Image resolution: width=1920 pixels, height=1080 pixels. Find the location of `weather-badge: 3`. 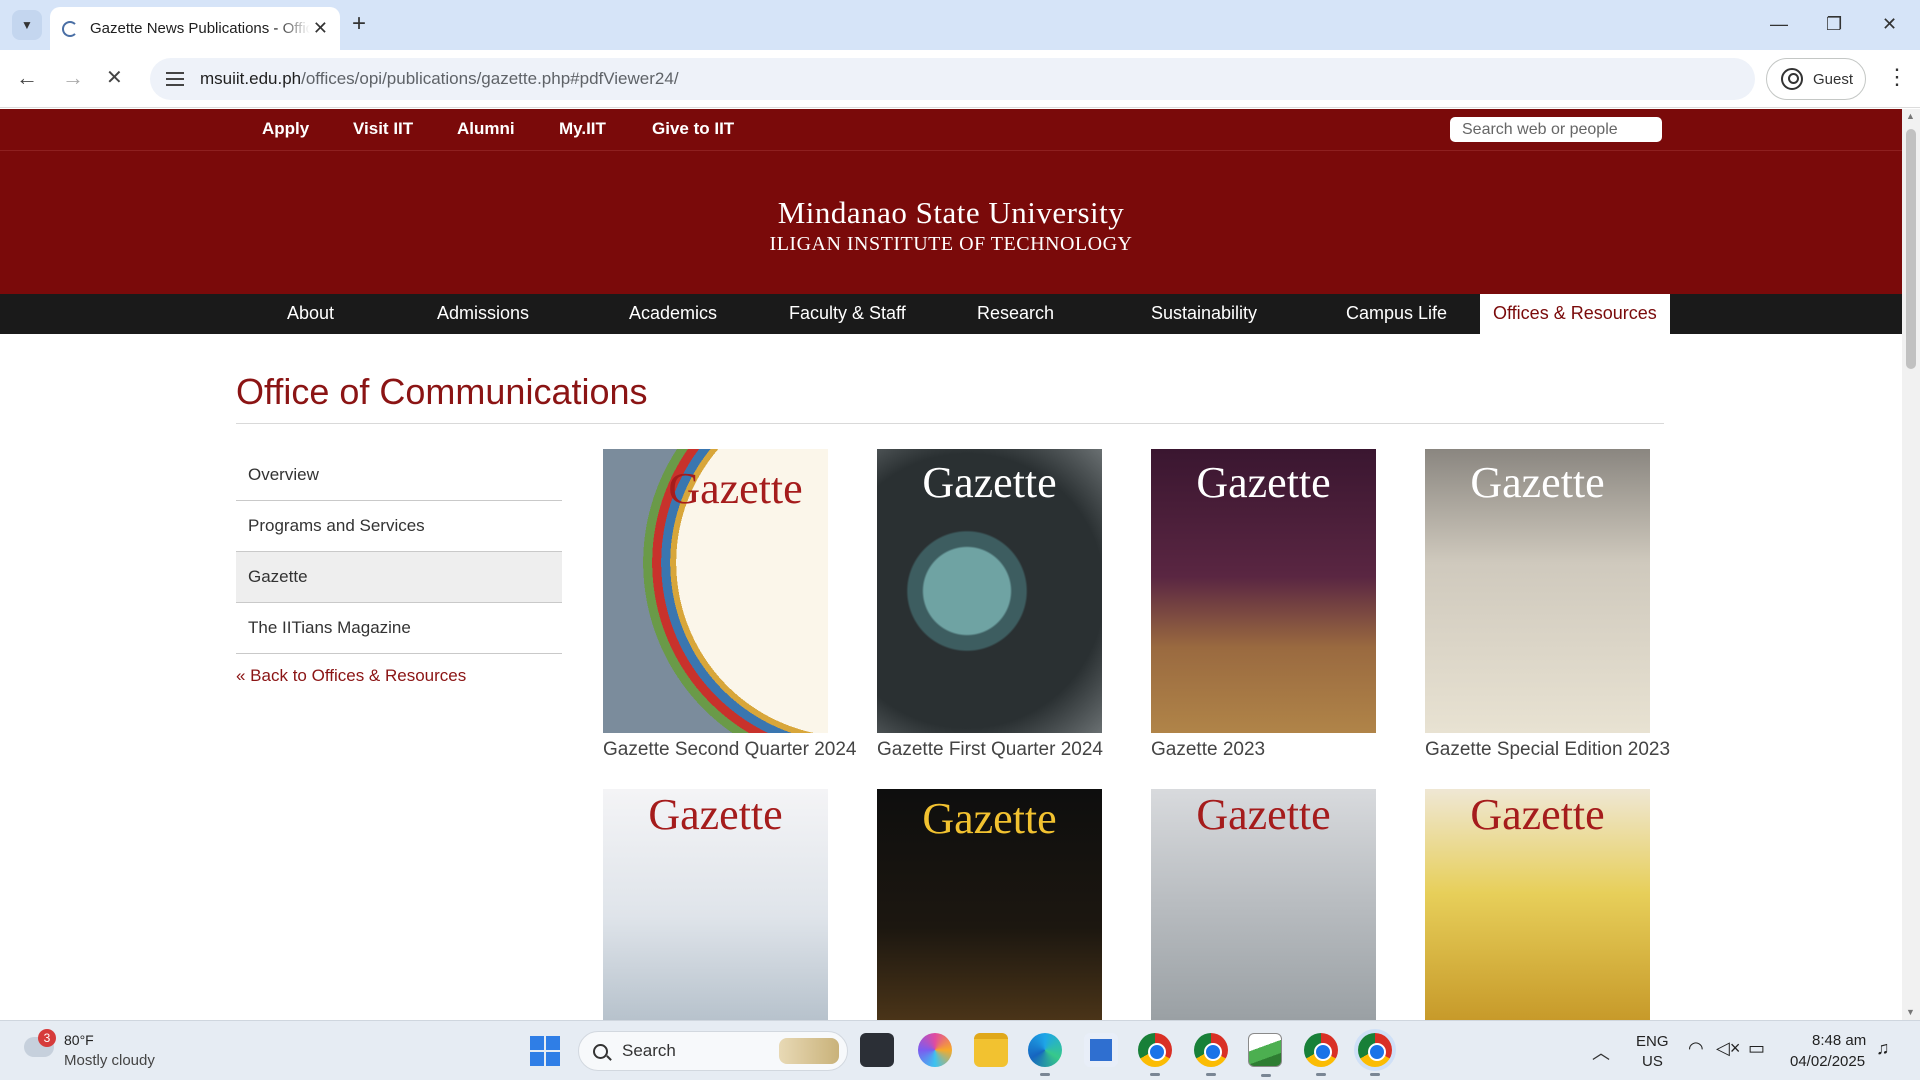

weather-badge: 3 is located at coordinates (47, 1038).